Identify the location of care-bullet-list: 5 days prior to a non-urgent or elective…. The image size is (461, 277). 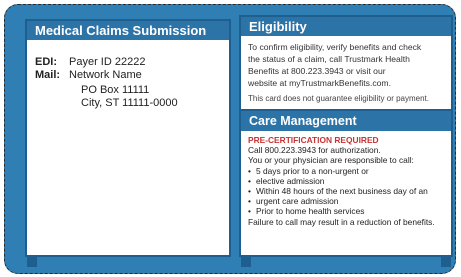
(346, 191).